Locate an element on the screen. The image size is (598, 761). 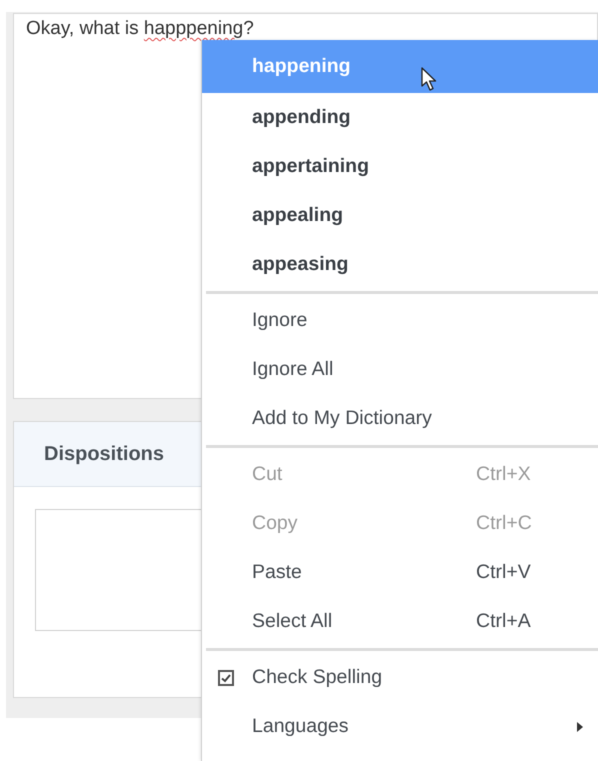
menu-item: Ignore All is located at coordinates (400, 369).